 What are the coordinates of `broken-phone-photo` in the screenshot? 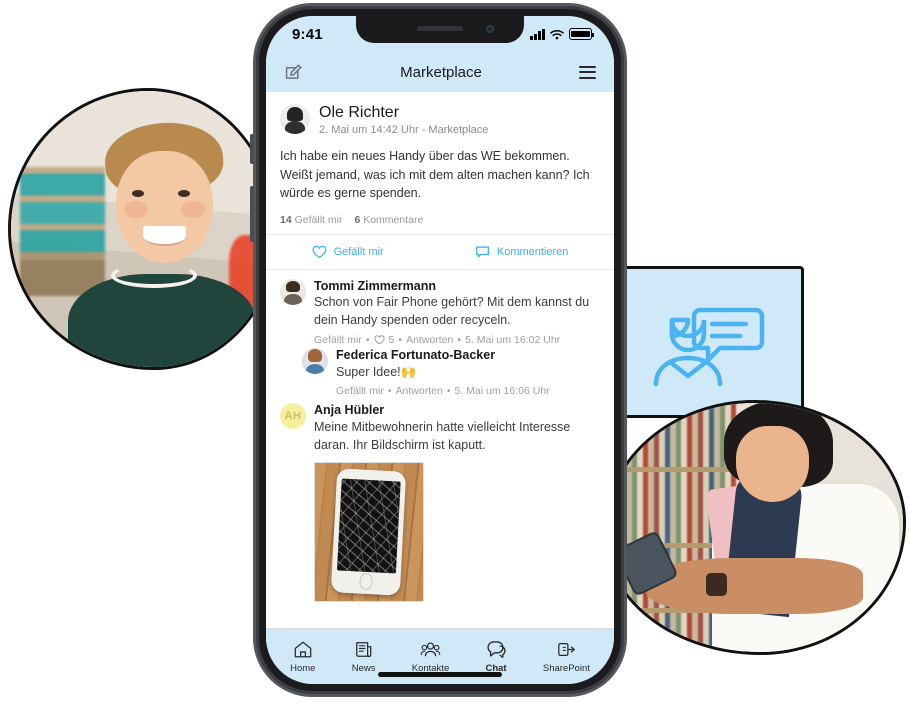 It's located at (369, 532).